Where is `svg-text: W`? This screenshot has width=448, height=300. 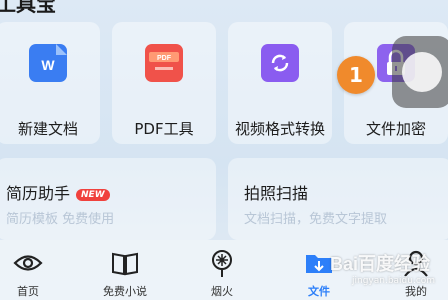 svg-text: W is located at coordinates (48, 65).